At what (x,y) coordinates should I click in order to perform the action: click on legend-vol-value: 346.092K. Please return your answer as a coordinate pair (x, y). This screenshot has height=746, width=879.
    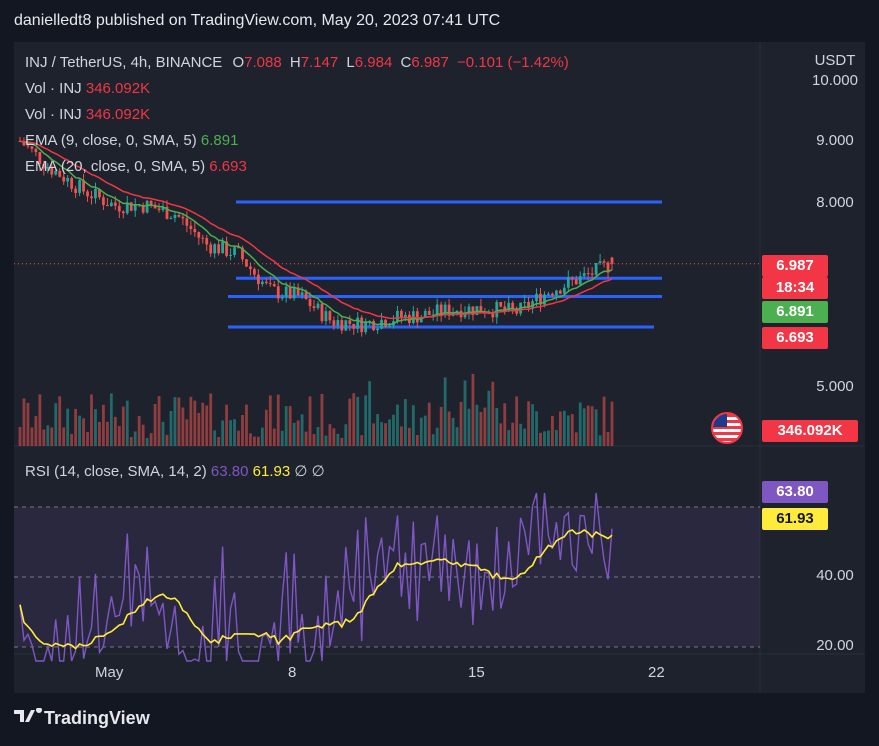
    Looking at the image, I should click on (118, 88).